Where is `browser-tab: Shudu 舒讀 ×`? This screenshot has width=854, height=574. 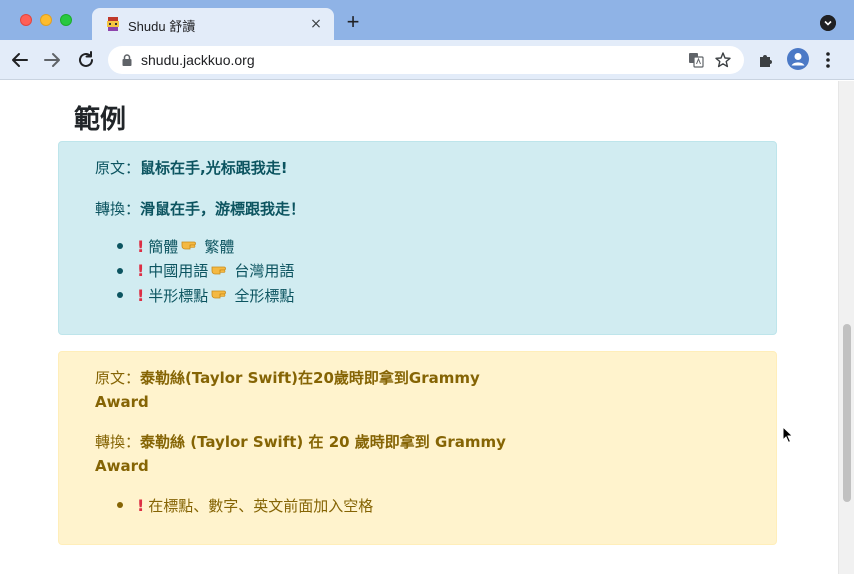 browser-tab: Shudu 舒讀 × is located at coordinates (213, 24).